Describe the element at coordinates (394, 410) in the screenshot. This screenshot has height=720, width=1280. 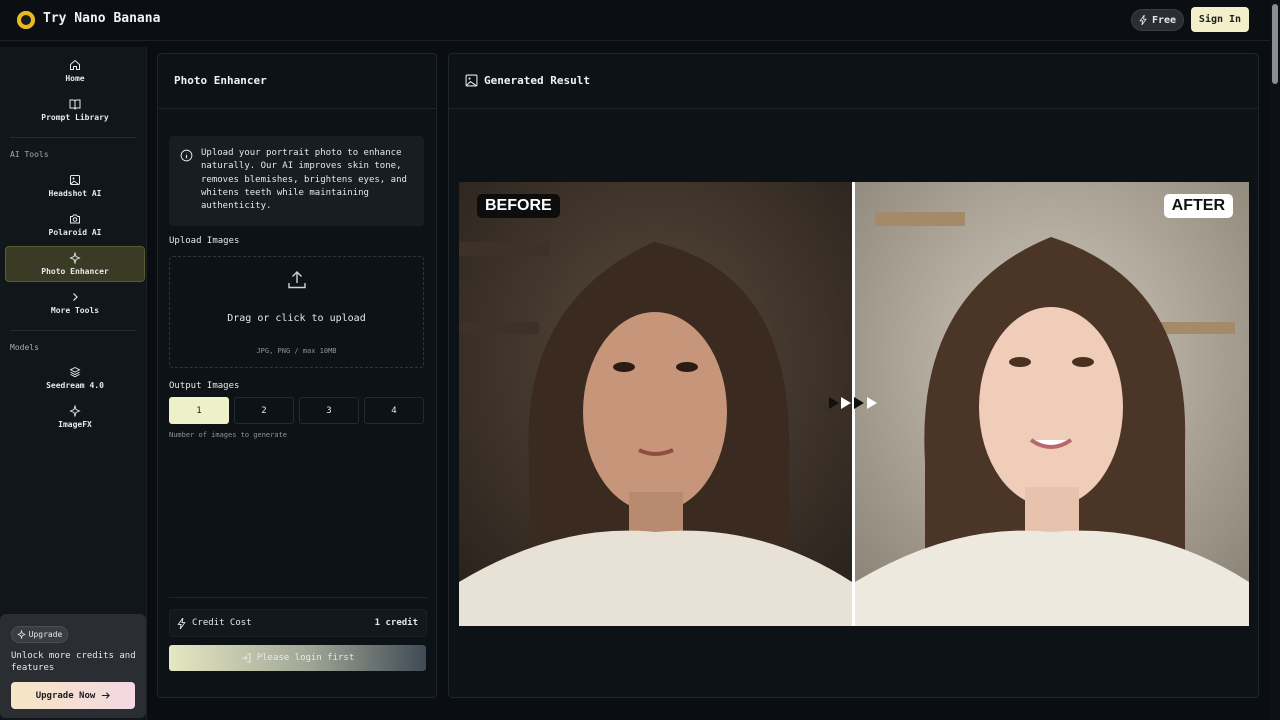
I see `output-count-4: 4` at that location.